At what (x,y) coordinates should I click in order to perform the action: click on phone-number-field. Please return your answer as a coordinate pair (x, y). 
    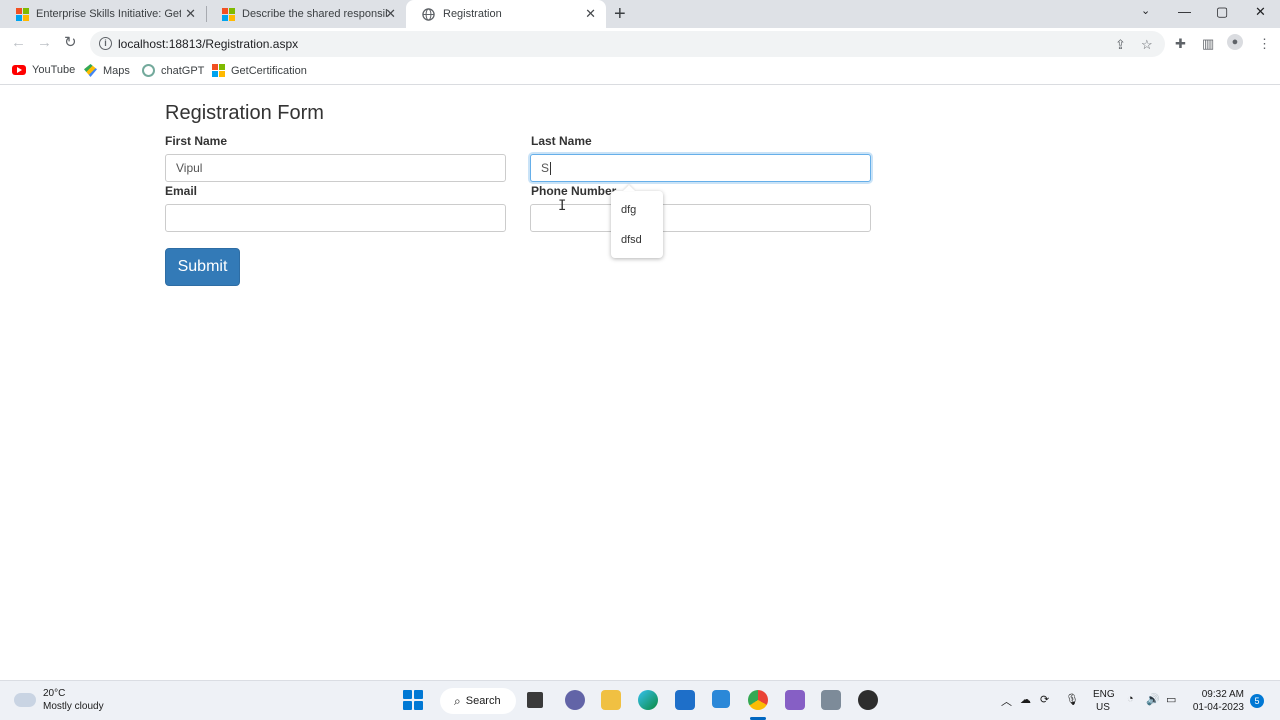
    Looking at the image, I should click on (700, 218).